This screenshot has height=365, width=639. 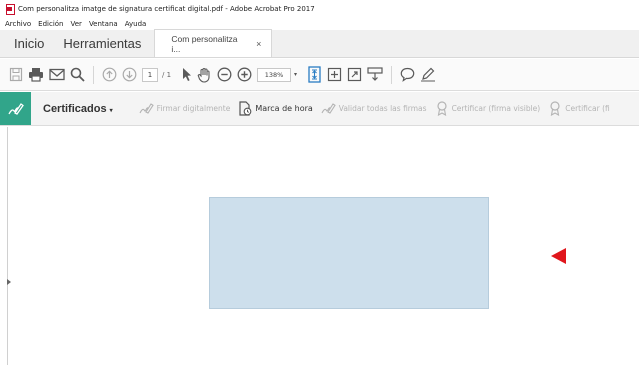 I want to click on pen-sign-icon, so click(x=428, y=75).